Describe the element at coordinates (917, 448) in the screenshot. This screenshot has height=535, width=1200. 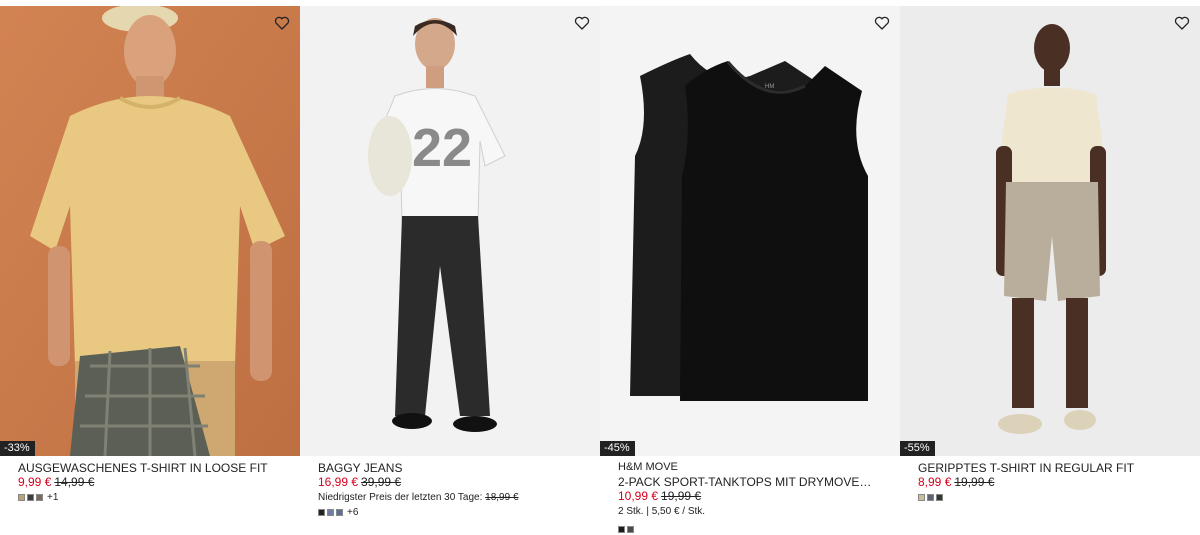
I see `discount-badge: -55%` at that location.